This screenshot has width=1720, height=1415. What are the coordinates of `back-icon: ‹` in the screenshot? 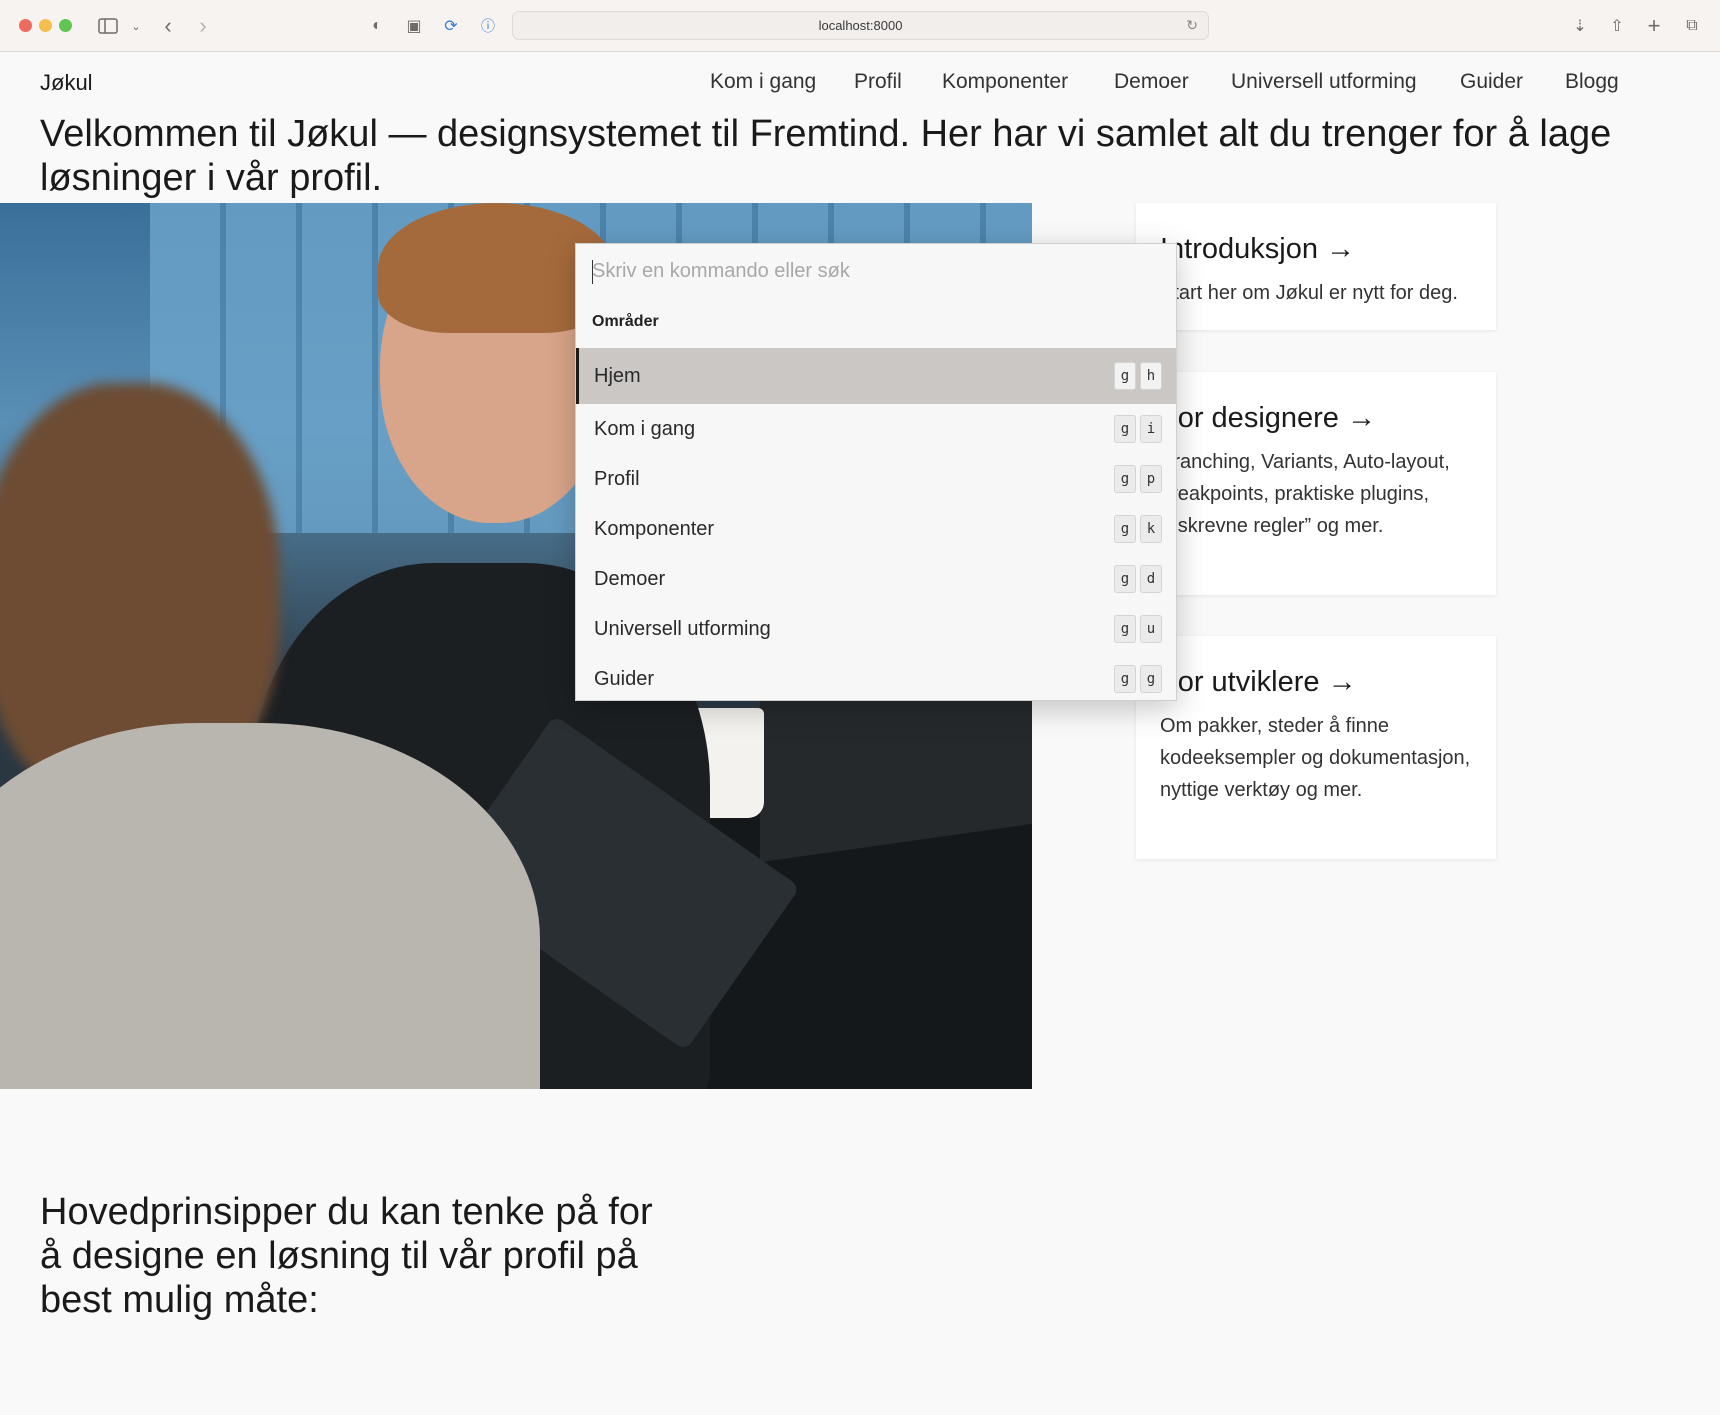 It's located at (168, 25).